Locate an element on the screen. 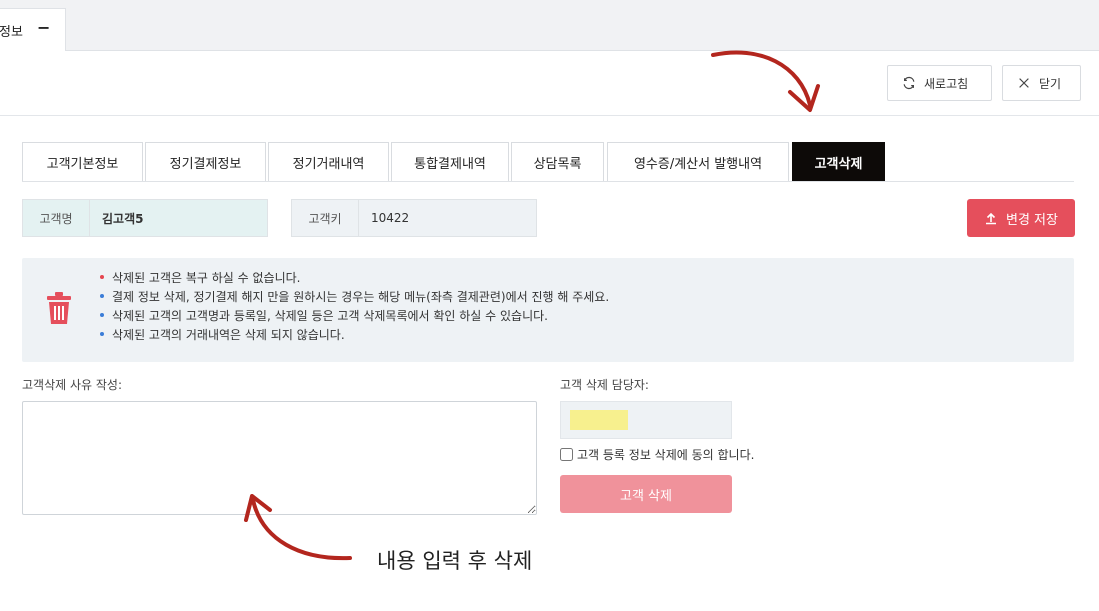 Image resolution: width=1099 pixels, height=611 pixels. refresh-icon is located at coordinates (909, 83).